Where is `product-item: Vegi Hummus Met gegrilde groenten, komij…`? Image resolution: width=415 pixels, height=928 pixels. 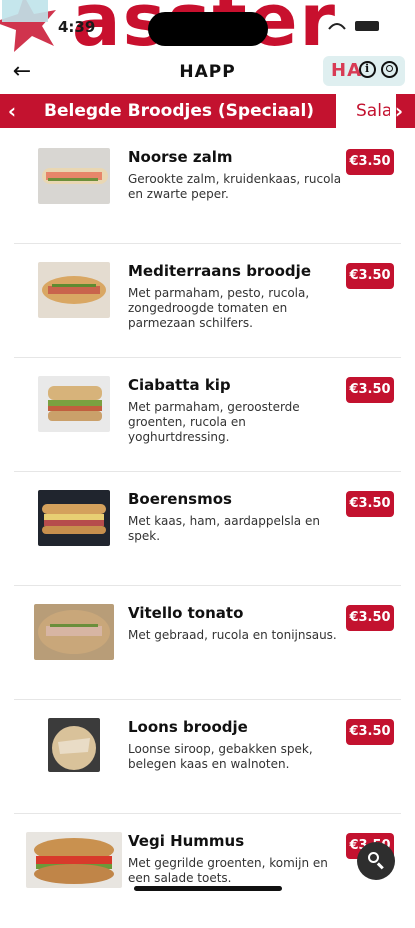
product-item: Vegi Hummus Met gegrilde groenten, komij… is located at coordinates (207, 871).